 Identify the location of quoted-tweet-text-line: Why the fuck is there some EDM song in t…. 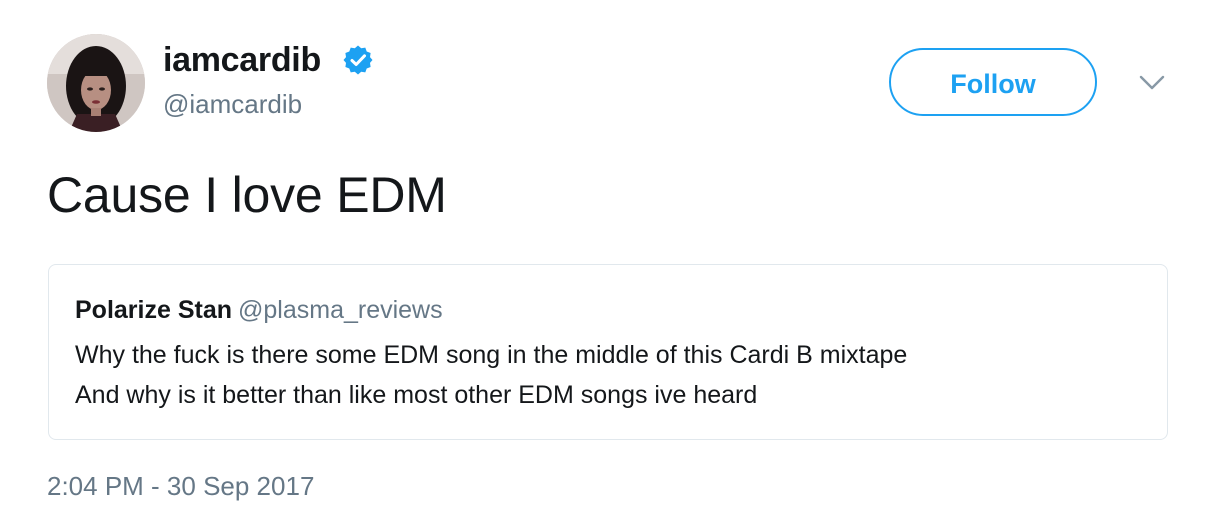
(491, 355).